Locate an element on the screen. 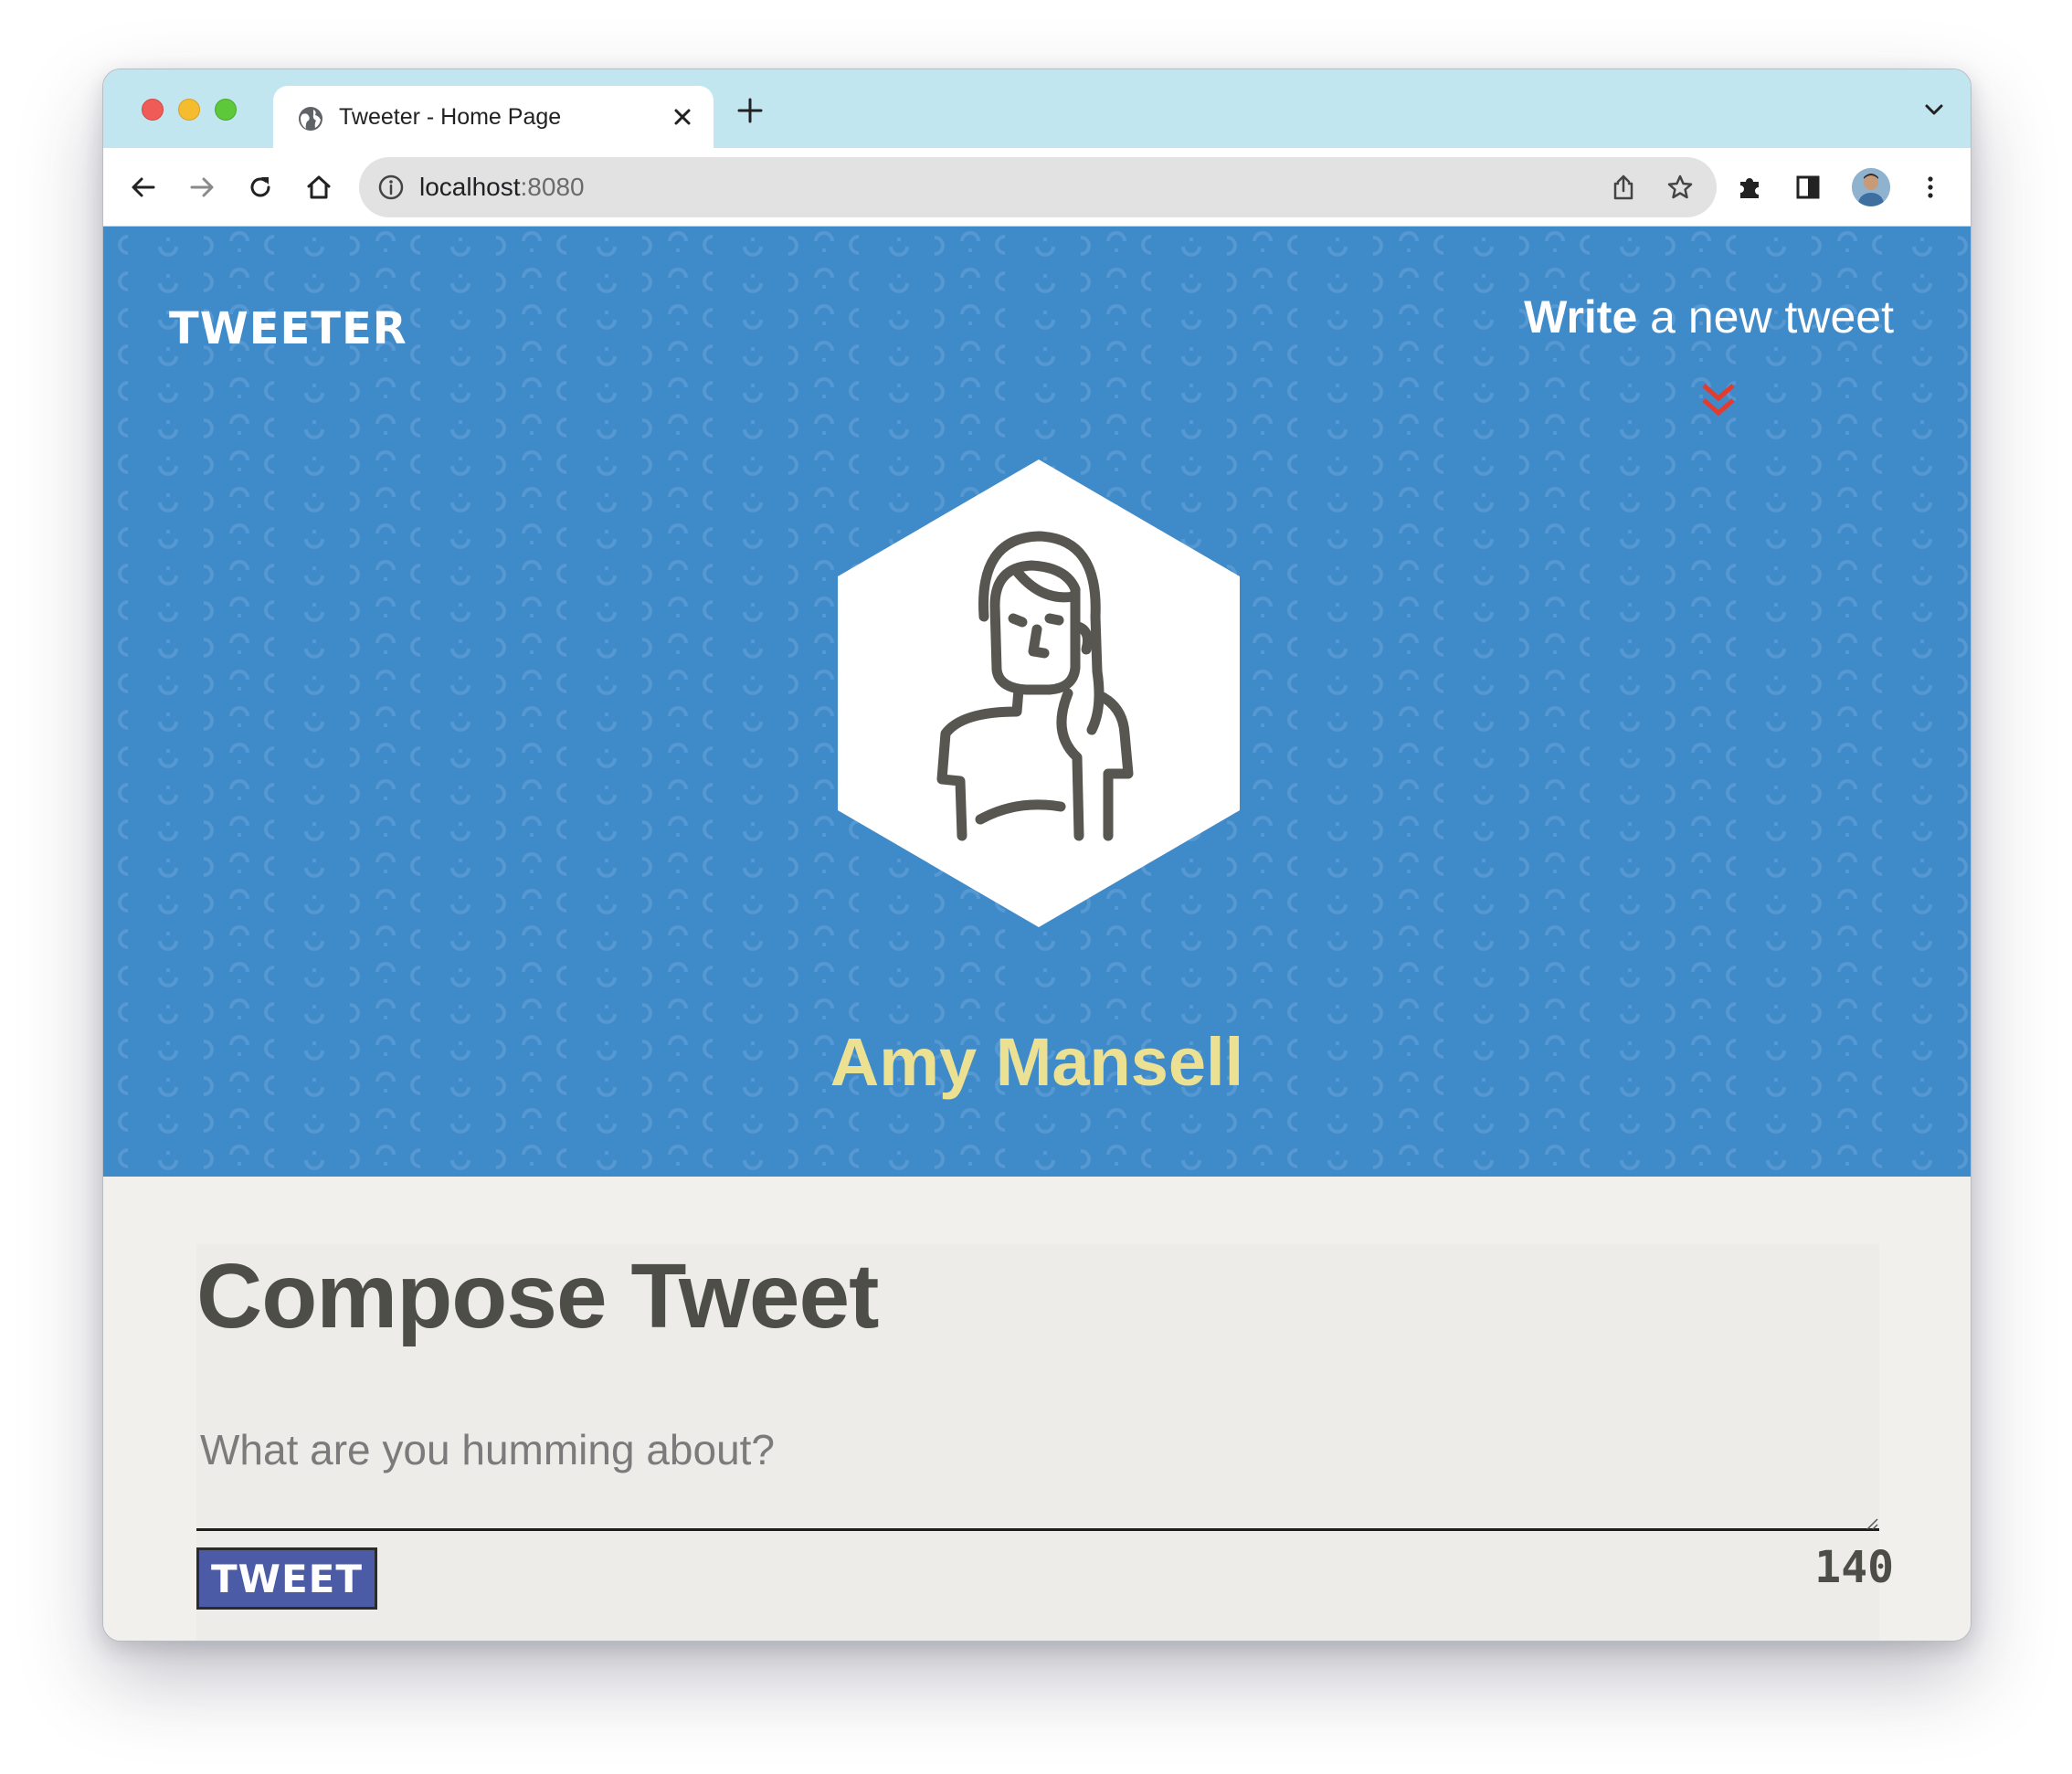  compose-title: Compose Tweet is located at coordinates (537, 1296).